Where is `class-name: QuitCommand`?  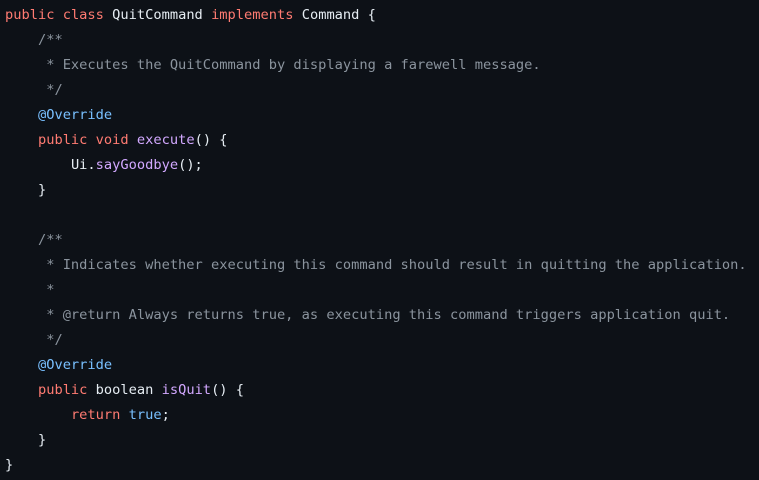
class-name: QuitCommand is located at coordinates (157, 15).